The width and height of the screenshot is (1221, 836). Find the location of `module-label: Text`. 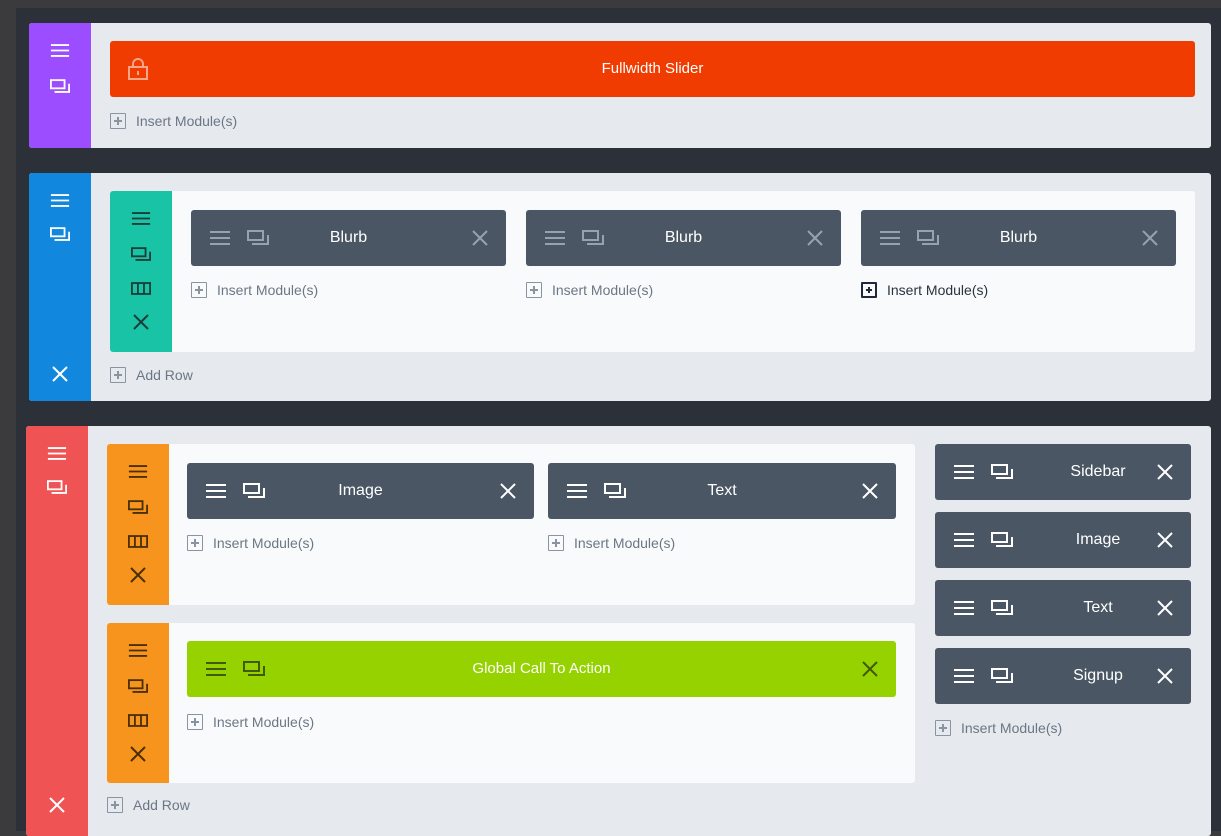

module-label: Text is located at coordinates (722, 490).